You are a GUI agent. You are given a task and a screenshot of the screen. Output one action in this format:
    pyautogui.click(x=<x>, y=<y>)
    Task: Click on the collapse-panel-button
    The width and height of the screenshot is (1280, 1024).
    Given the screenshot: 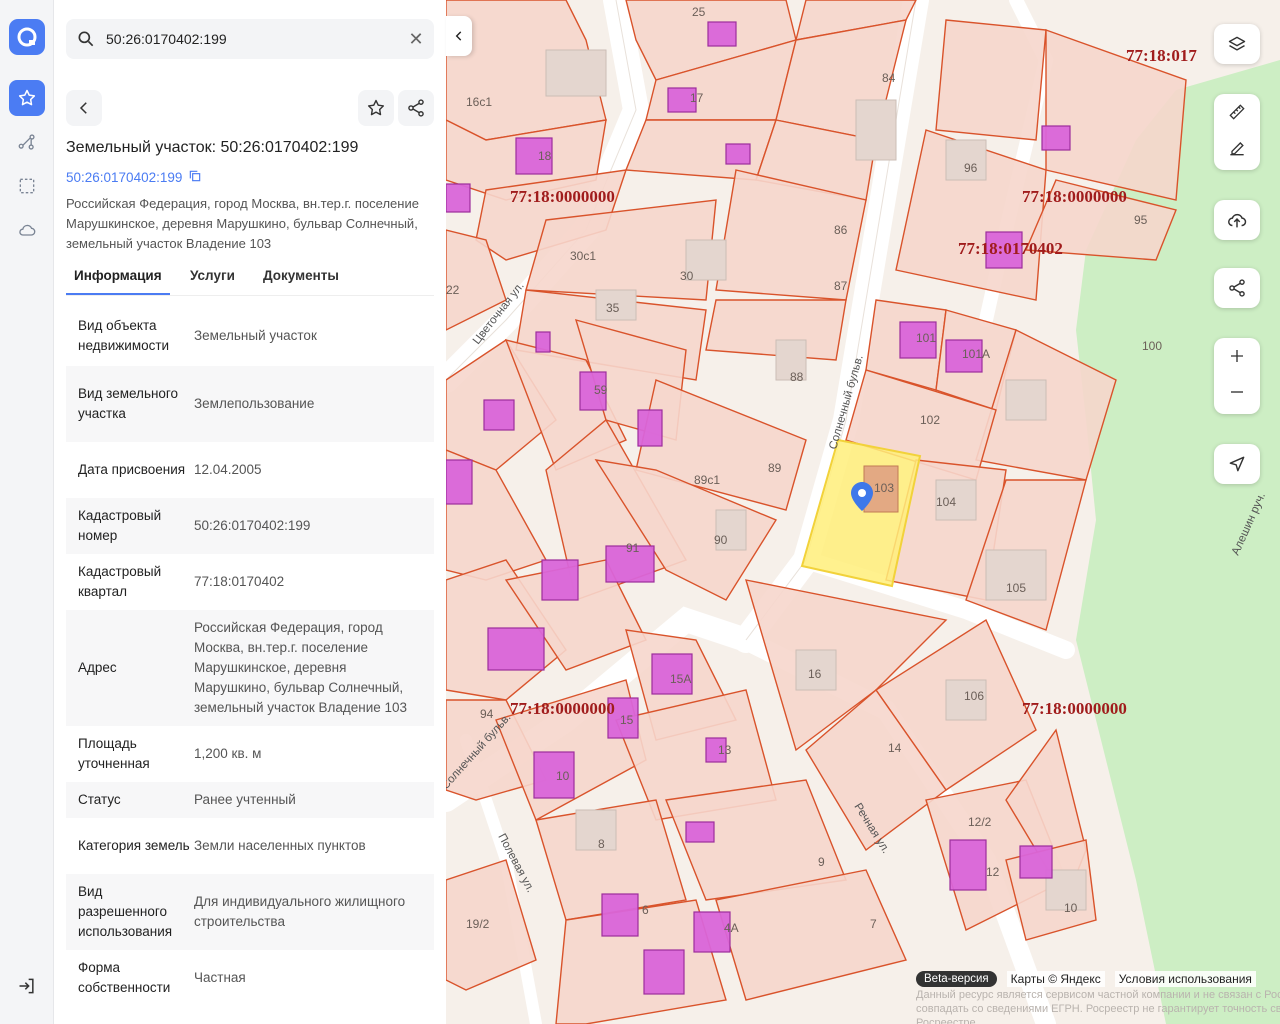 What is the action you would take?
    pyautogui.click(x=459, y=36)
    